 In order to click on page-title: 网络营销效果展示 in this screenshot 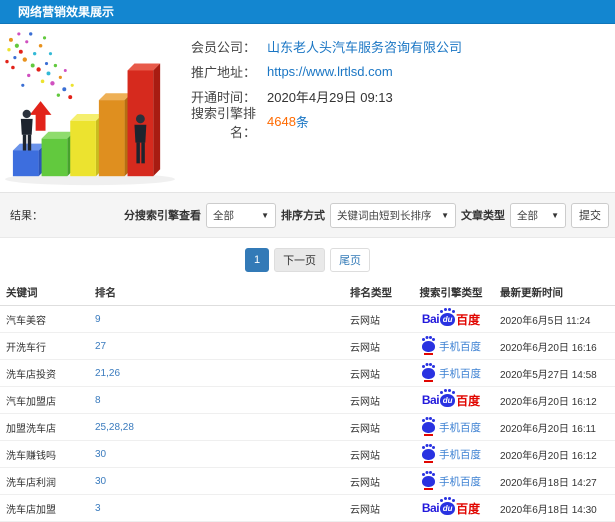, I will do `click(66, 12)`.